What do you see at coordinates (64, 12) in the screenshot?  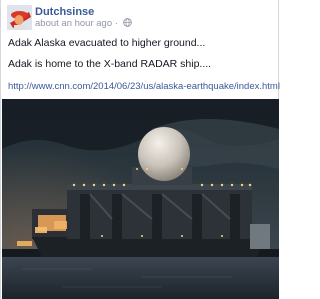 I see `author-name: Dutchsinse` at bounding box center [64, 12].